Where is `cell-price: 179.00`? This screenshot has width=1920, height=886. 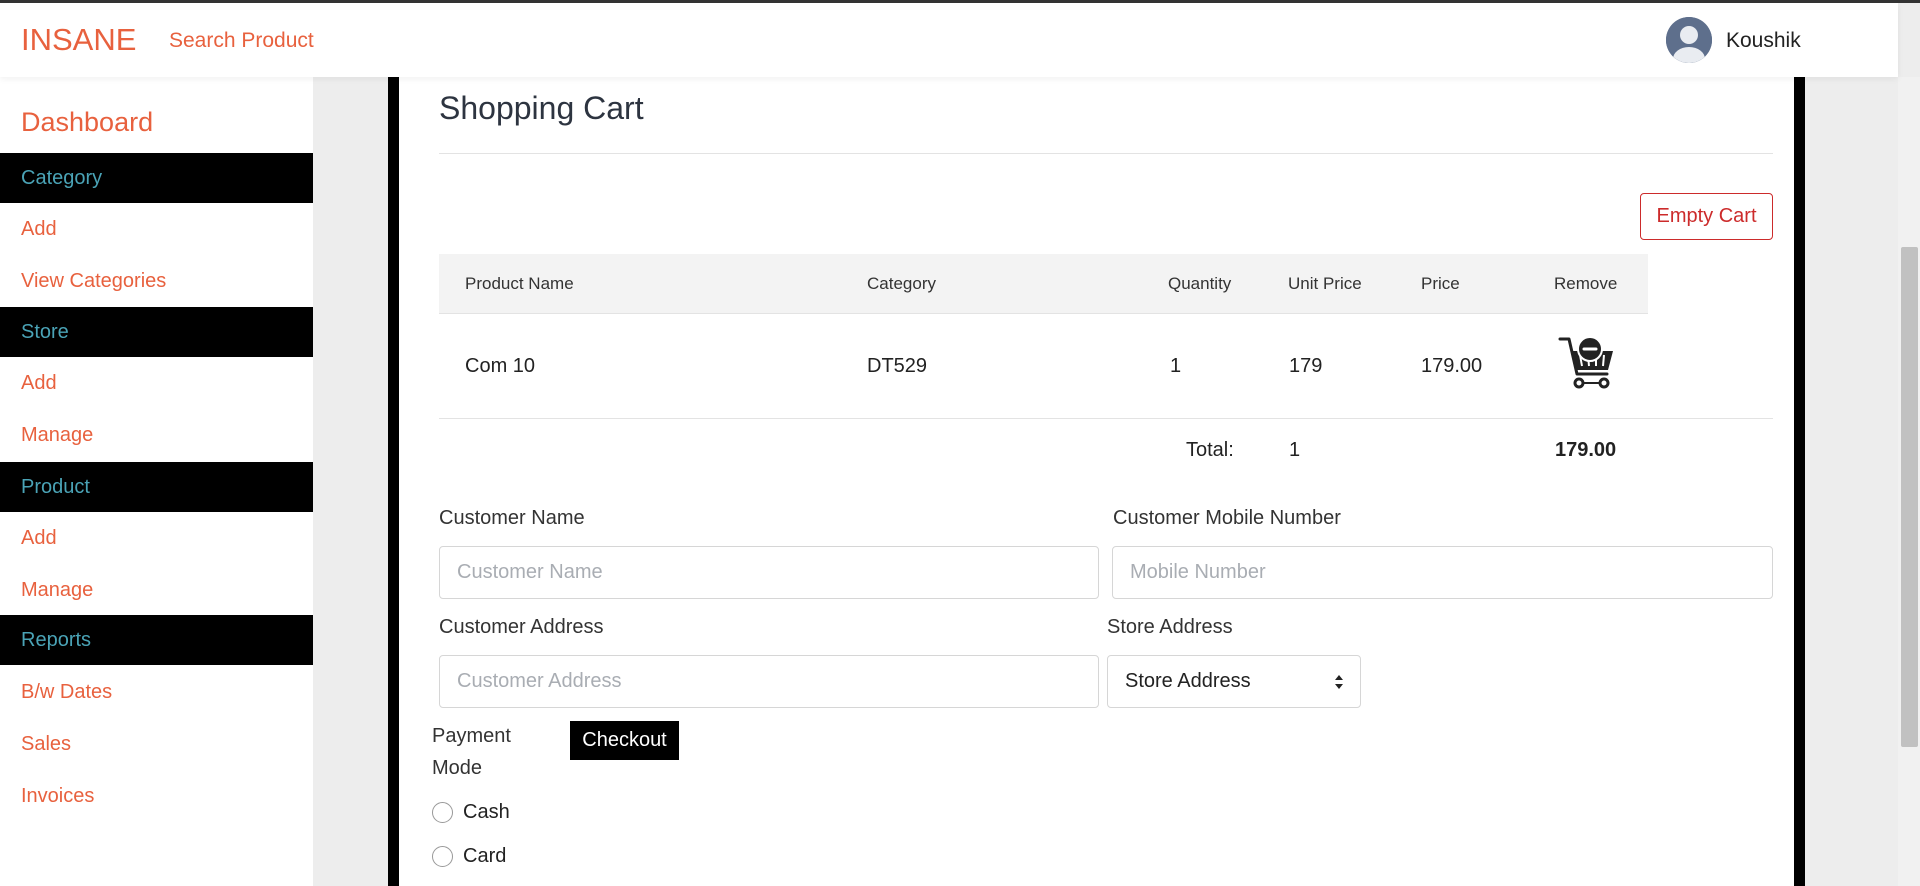
cell-price: 179.00 is located at coordinates (1452, 366).